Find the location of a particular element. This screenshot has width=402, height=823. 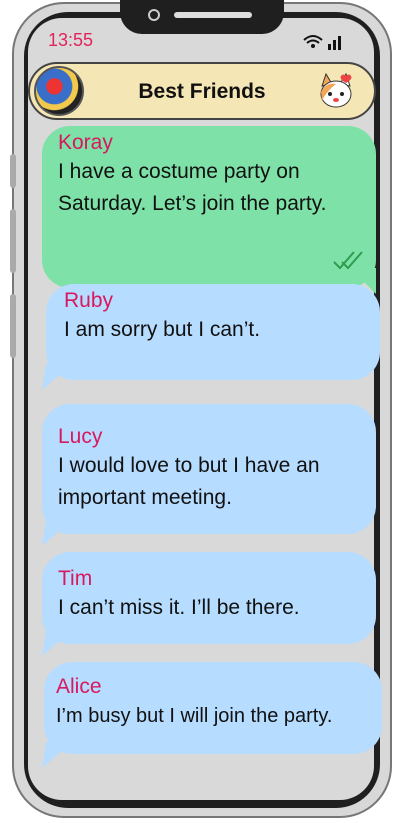

wifi-icon is located at coordinates (322, 42).